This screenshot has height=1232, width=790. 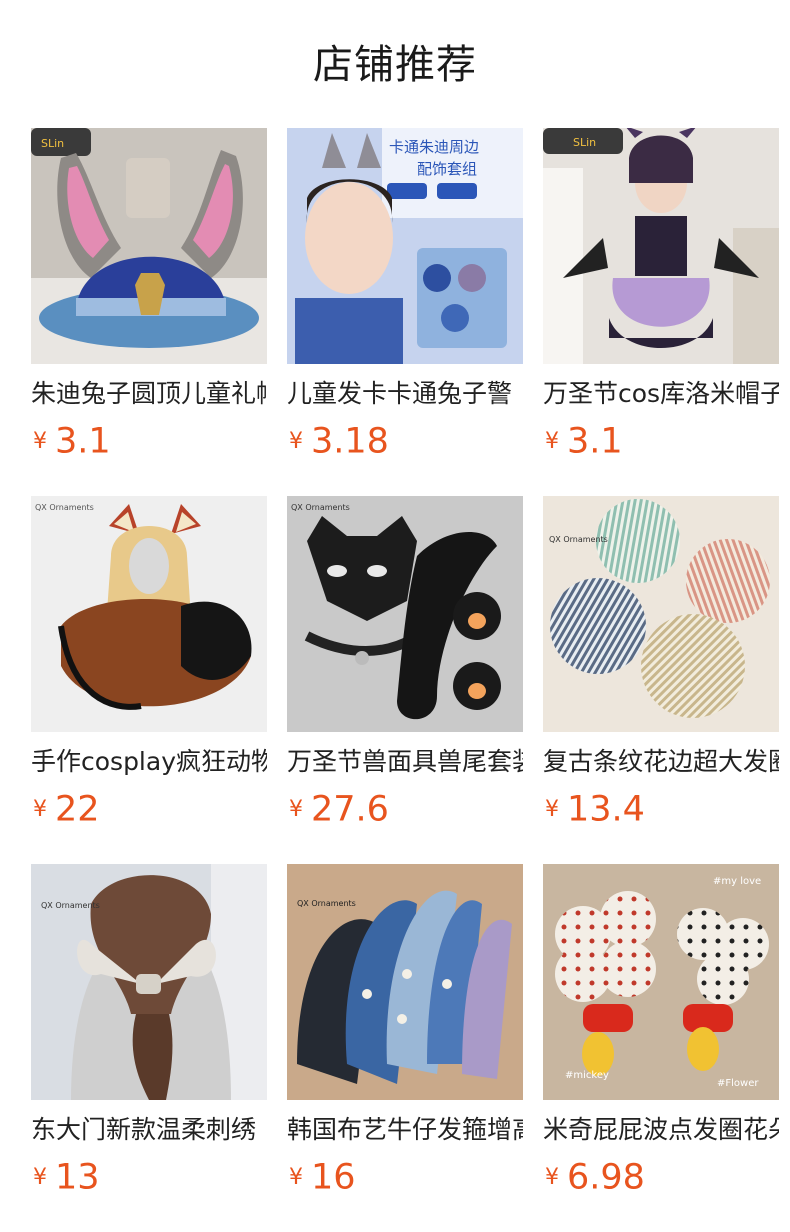 What do you see at coordinates (149, 809) in the screenshot?
I see `product-price: ¥22` at bounding box center [149, 809].